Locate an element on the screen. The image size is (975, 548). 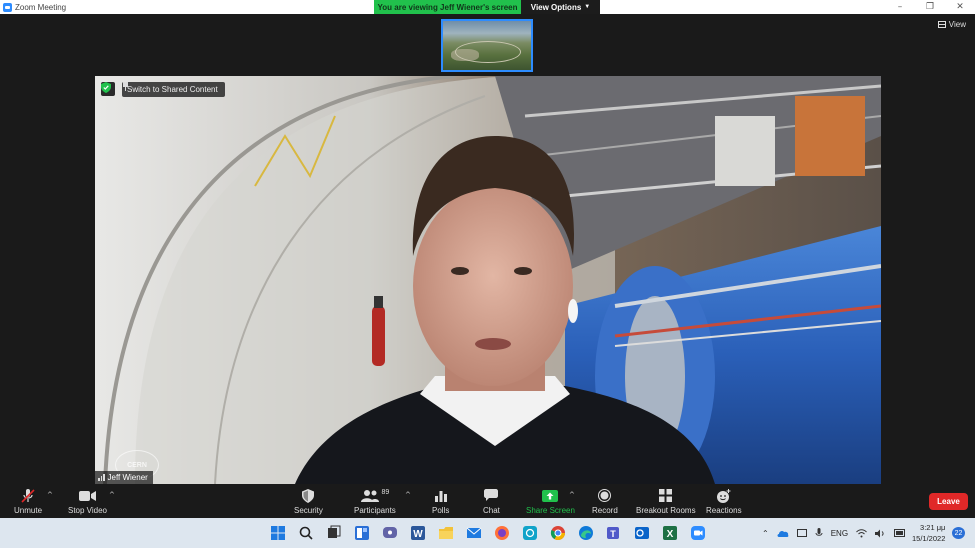
word-icon: W is located at coordinates (418, 533).